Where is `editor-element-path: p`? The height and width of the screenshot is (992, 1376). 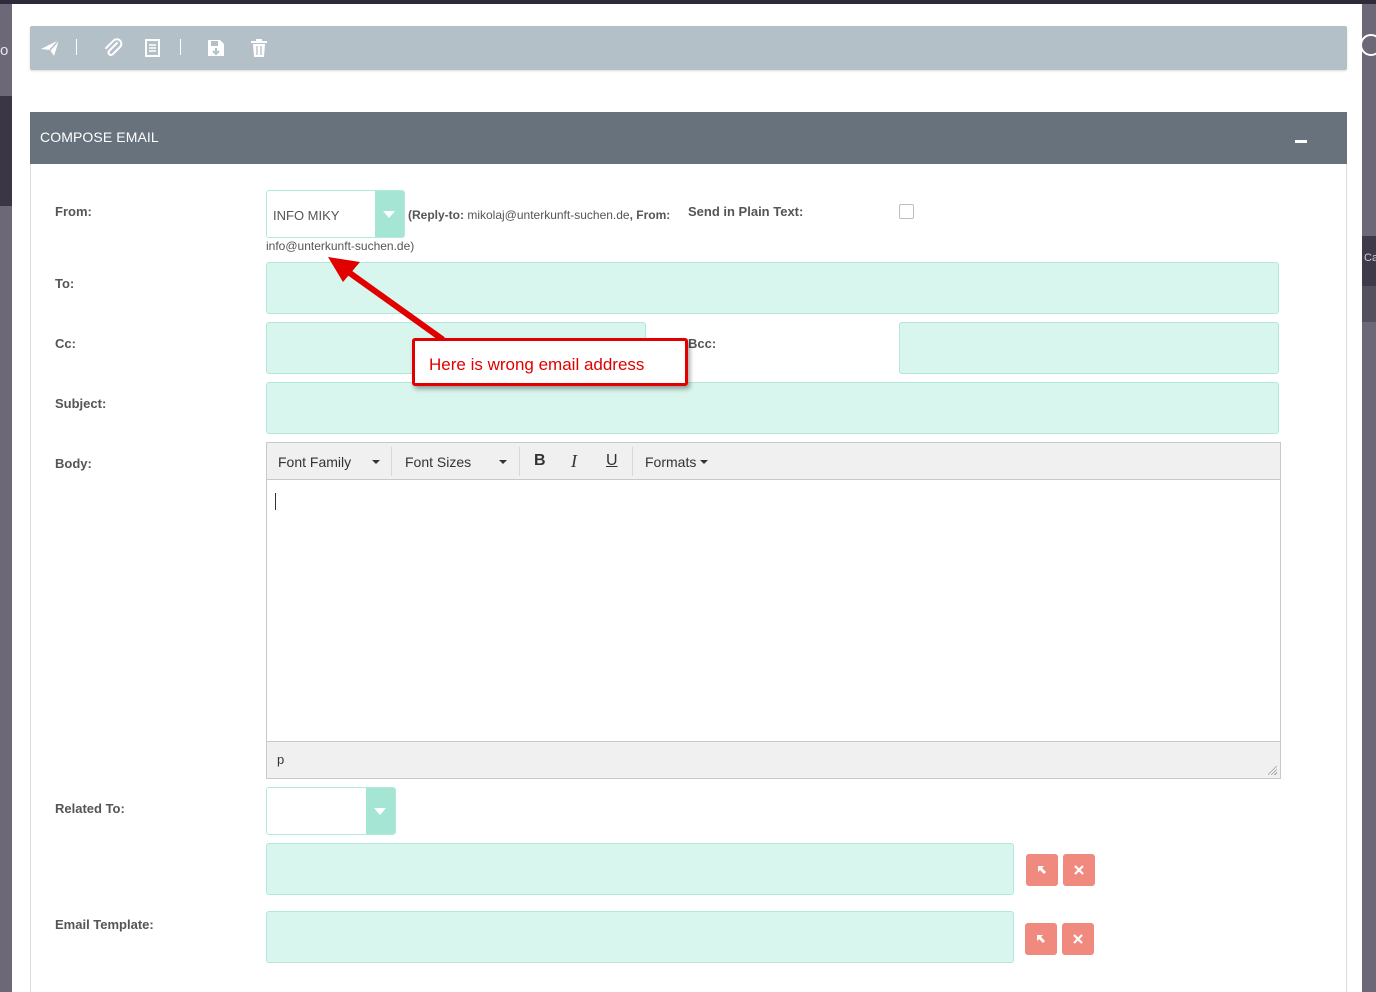 editor-element-path: p is located at coordinates (280, 759).